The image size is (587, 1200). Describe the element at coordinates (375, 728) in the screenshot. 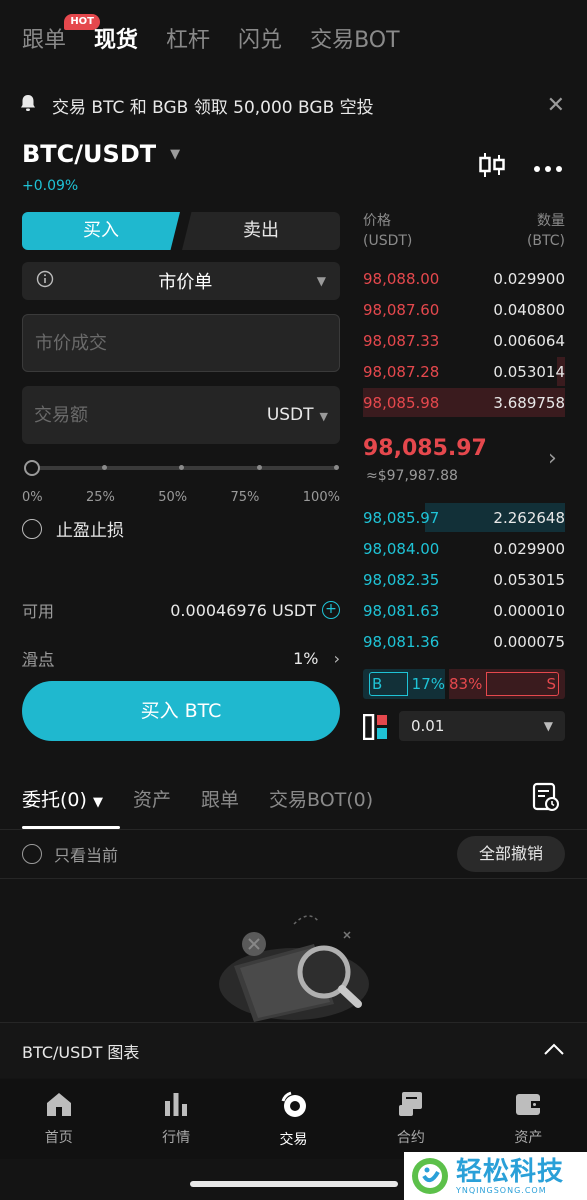

I see `orderbook-layout-icon` at that location.